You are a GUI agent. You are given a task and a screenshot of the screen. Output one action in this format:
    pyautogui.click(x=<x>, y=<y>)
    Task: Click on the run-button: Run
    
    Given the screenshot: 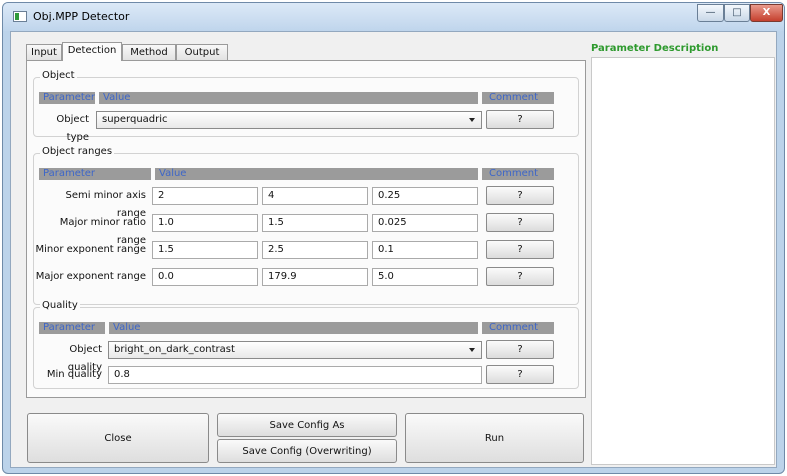 What is the action you would take?
    pyautogui.click(x=494, y=438)
    